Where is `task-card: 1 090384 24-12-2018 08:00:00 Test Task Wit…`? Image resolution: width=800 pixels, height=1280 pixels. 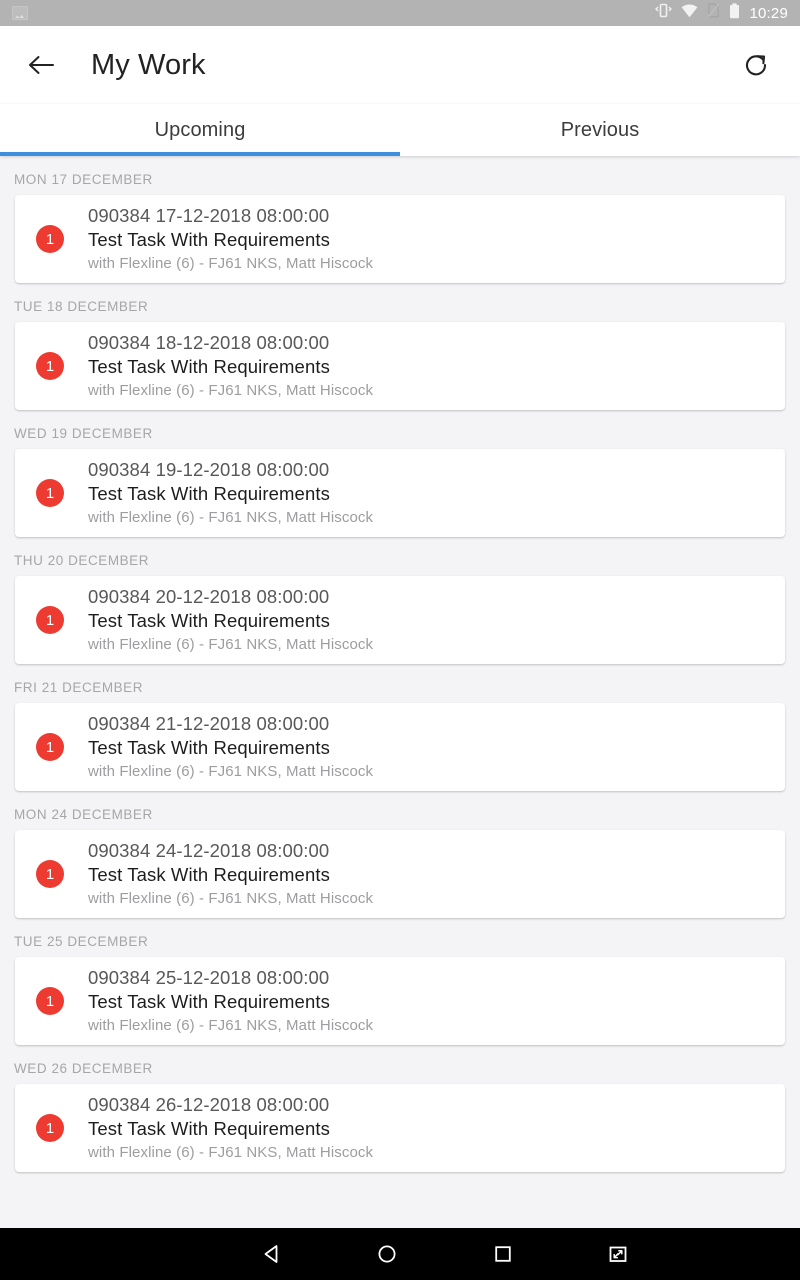
task-card: 1 090384 24-12-2018 08:00:00 Test Task Wit… is located at coordinates (400, 874).